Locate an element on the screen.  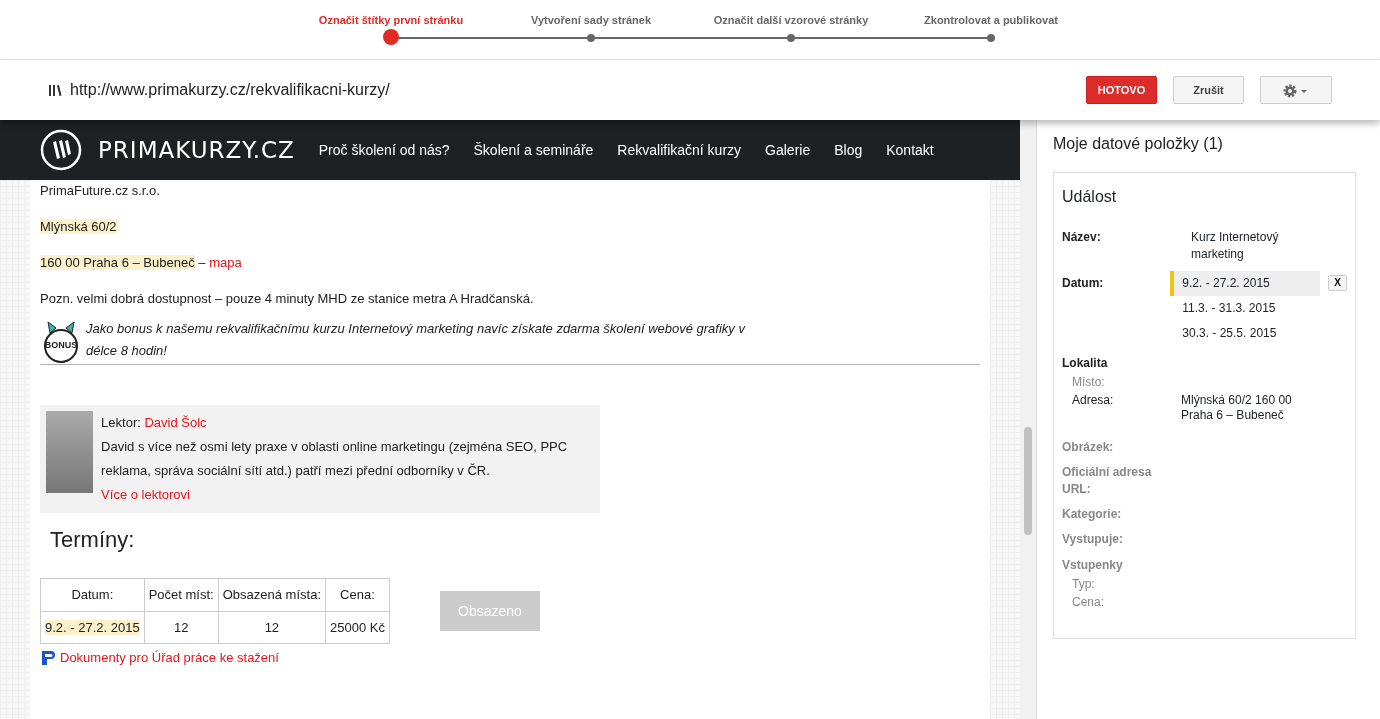
group-label: Lokalita is located at coordinates (1085, 363).